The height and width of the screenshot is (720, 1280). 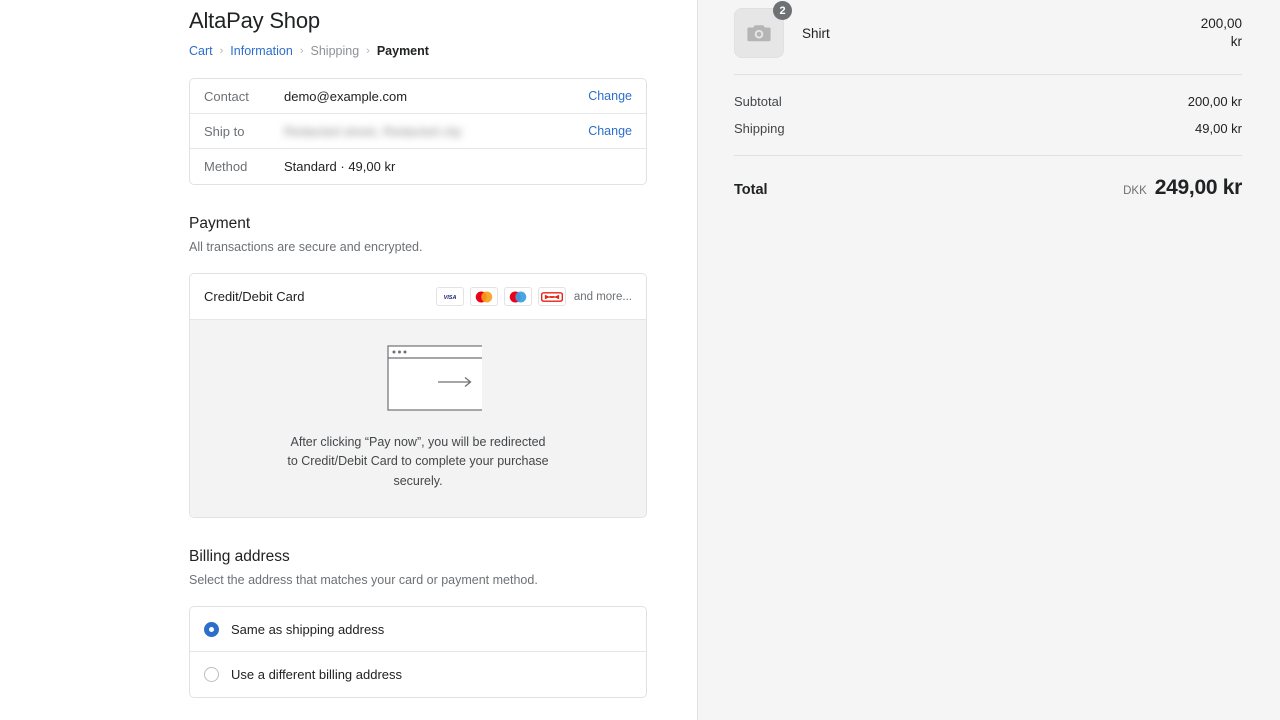 What do you see at coordinates (751, 190) in the screenshot?
I see `total-label: Total` at bounding box center [751, 190].